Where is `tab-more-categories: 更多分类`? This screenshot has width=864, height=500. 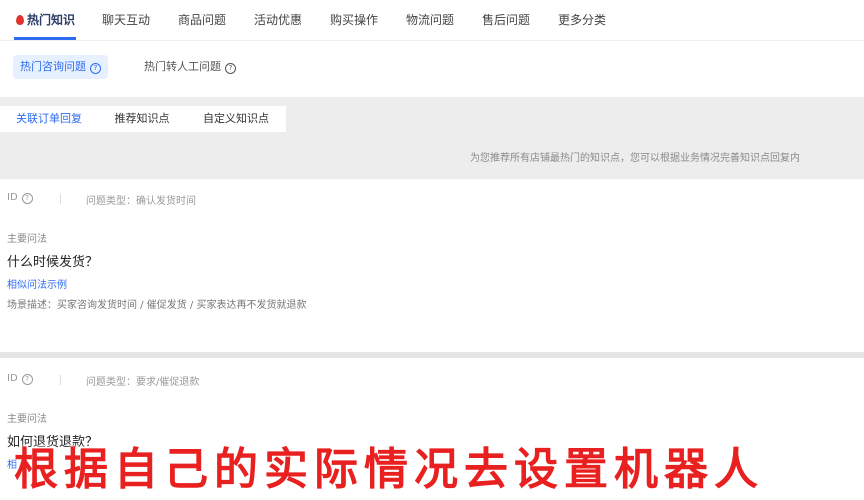 tab-more-categories: 更多分类 is located at coordinates (582, 19).